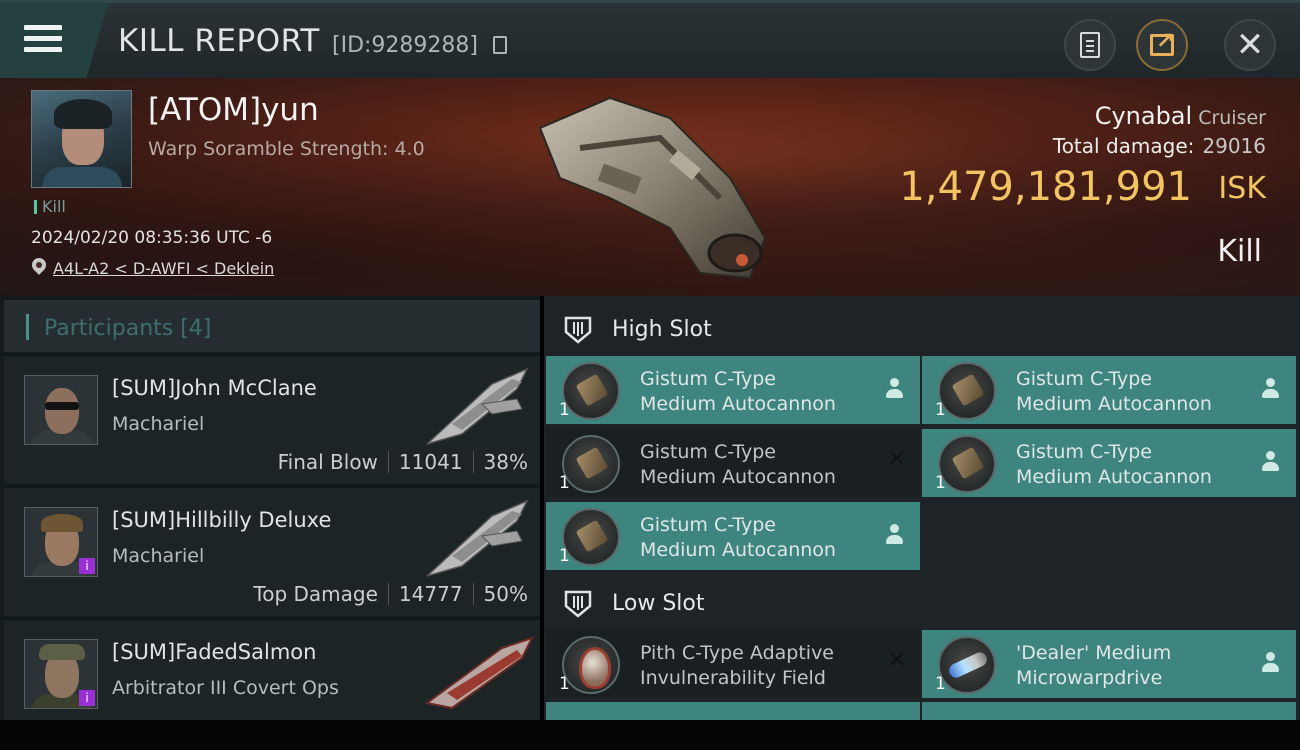 Image resolution: width=1300 pixels, height=750 pixels. Describe the element at coordinates (39, 267) in the screenshot. I see `location-pin-icon` at that location.